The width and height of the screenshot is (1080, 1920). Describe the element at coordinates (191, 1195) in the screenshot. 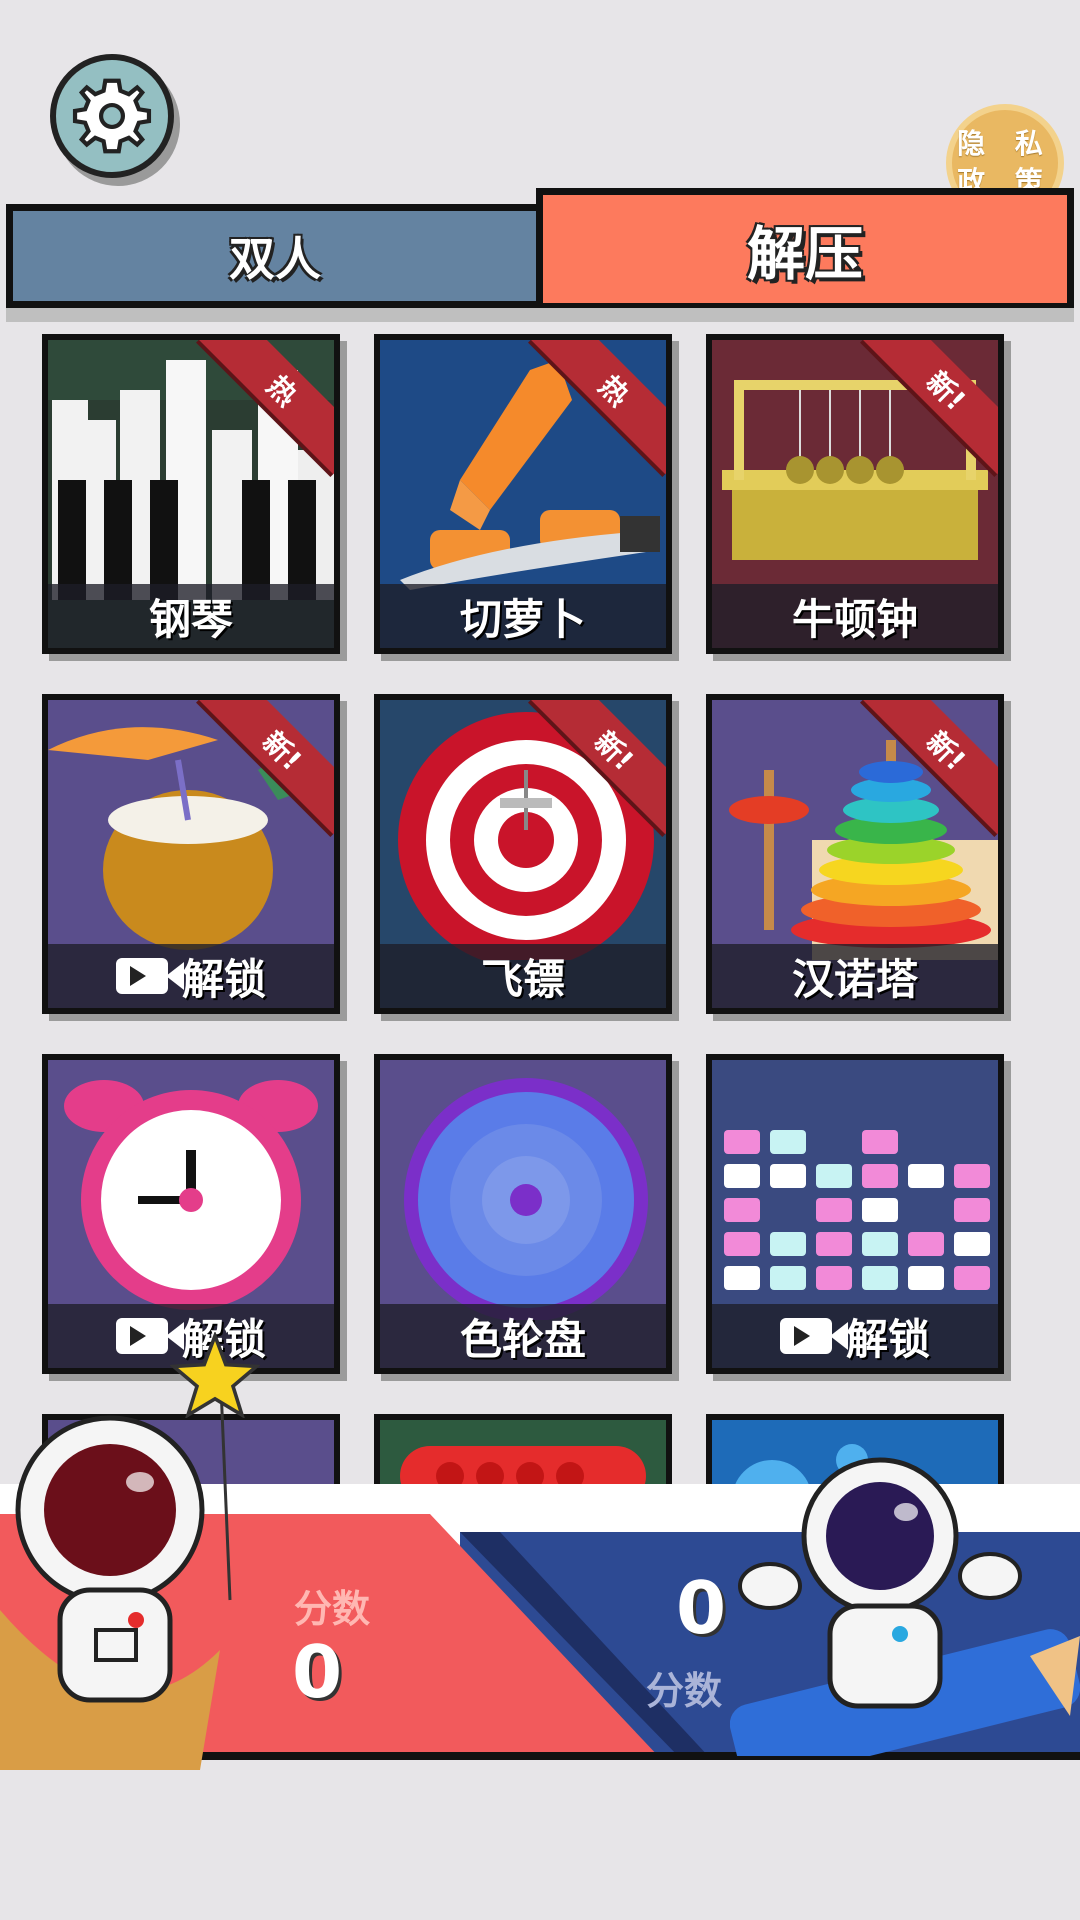

I see `alarm-clock-icon` at that location.